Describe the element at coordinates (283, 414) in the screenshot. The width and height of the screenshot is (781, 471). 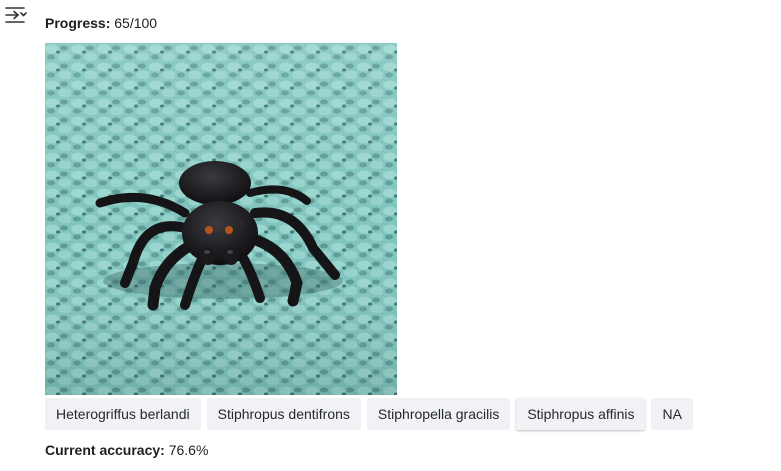
I see `choice-stiphropus-dentifrons-button: Stiphropus dentifrons` at that location.